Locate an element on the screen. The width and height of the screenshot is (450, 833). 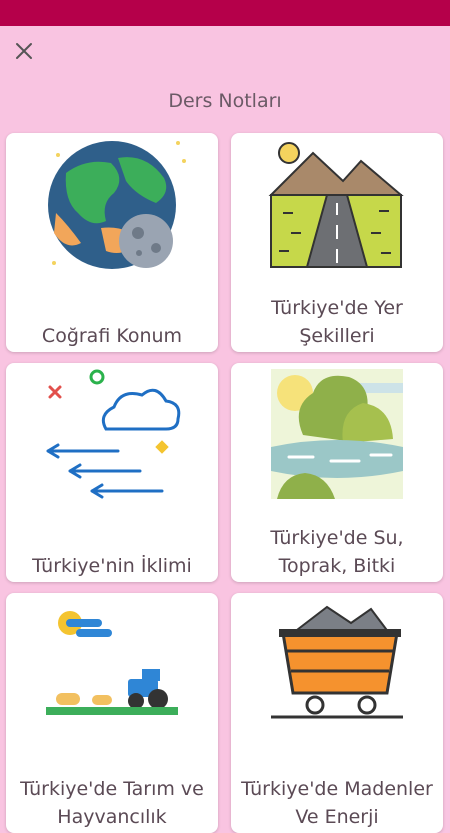
lake-trees-icon is located at coordinates (337, 434).